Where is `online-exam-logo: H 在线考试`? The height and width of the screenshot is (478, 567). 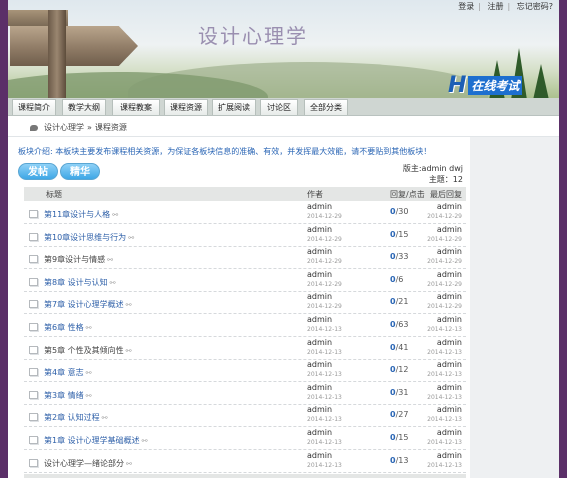 online-exam-logo: H 在线考试 is located at coordinates (485, 85).